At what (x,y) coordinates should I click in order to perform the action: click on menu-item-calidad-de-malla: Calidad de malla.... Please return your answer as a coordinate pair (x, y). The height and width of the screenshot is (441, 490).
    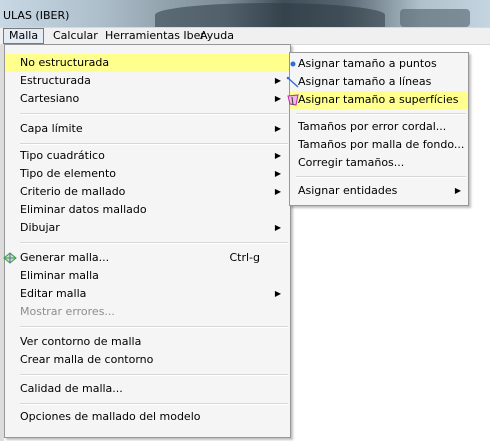
    Looking at the image, I should click on (147, 389).